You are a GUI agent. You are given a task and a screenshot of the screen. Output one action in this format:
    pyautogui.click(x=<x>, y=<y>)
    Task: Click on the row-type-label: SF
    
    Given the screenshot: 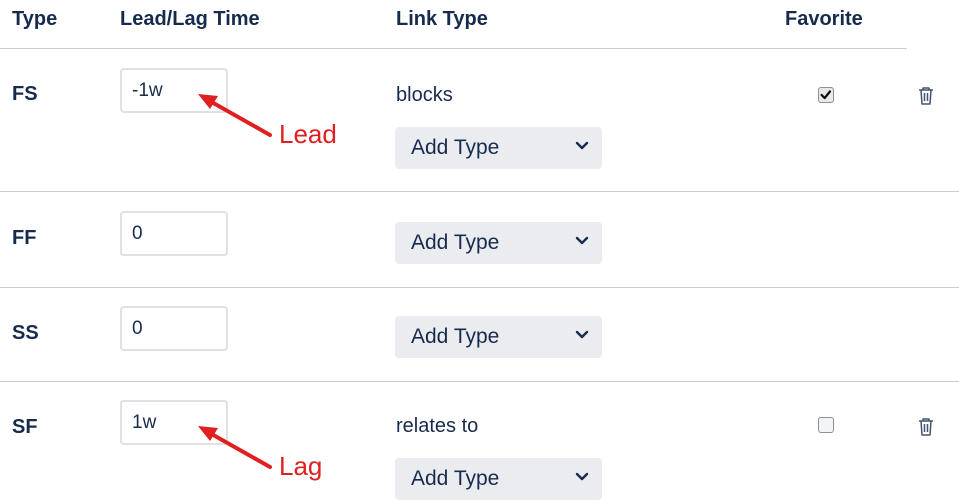 What is the action you would take?
    pyautogui.click(x=25, y=427)
    